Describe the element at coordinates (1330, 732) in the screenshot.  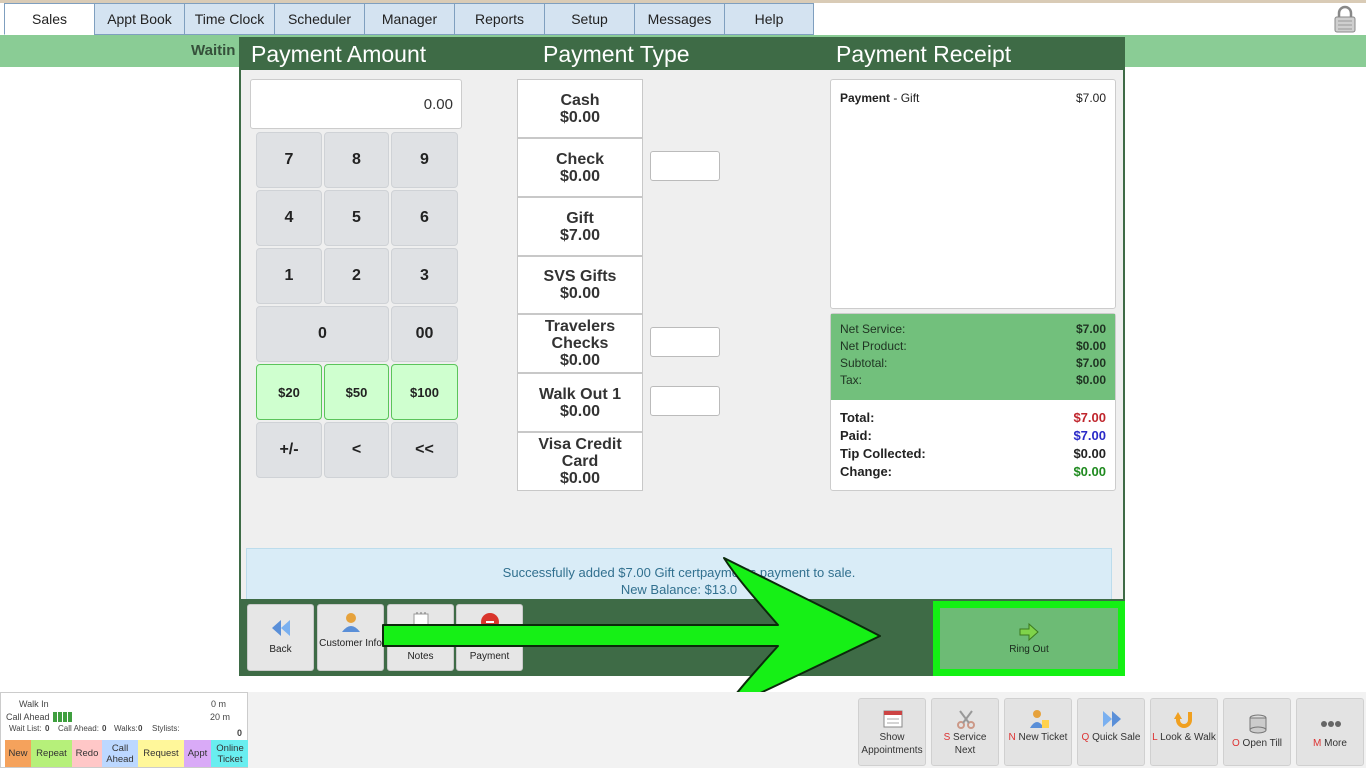
I see `more-button: M More` at that location.